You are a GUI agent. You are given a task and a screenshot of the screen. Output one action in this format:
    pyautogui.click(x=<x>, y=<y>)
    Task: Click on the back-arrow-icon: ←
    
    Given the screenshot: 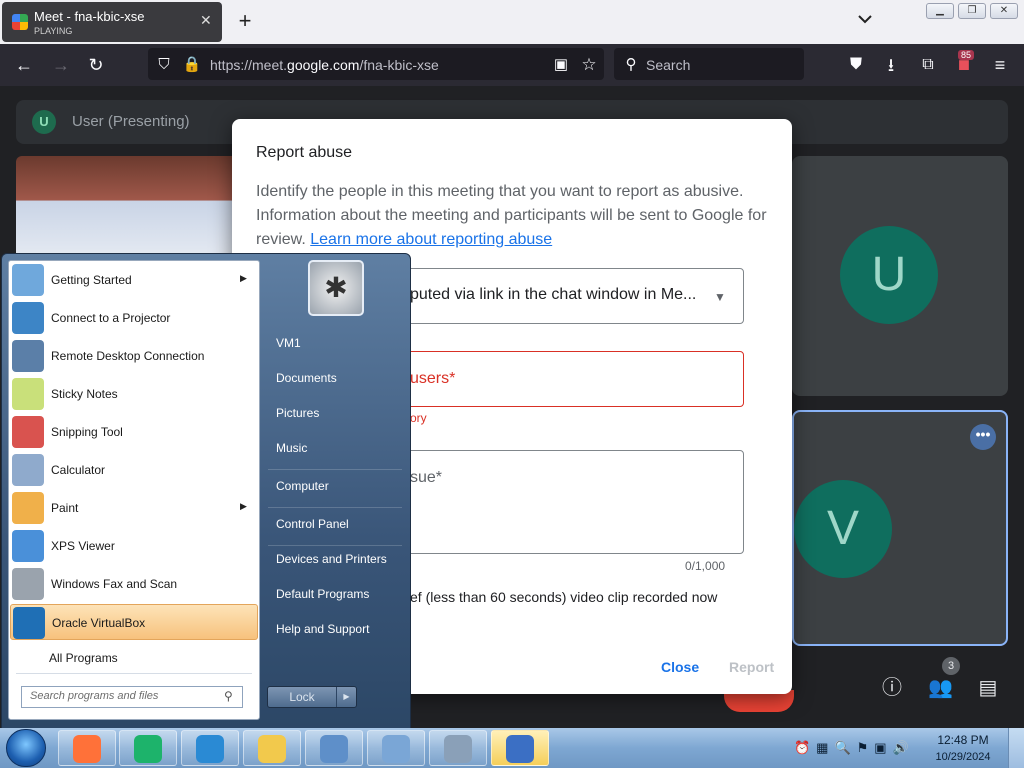 What is the action you would take?
    pyautogui.click(x=24, y=65)
    